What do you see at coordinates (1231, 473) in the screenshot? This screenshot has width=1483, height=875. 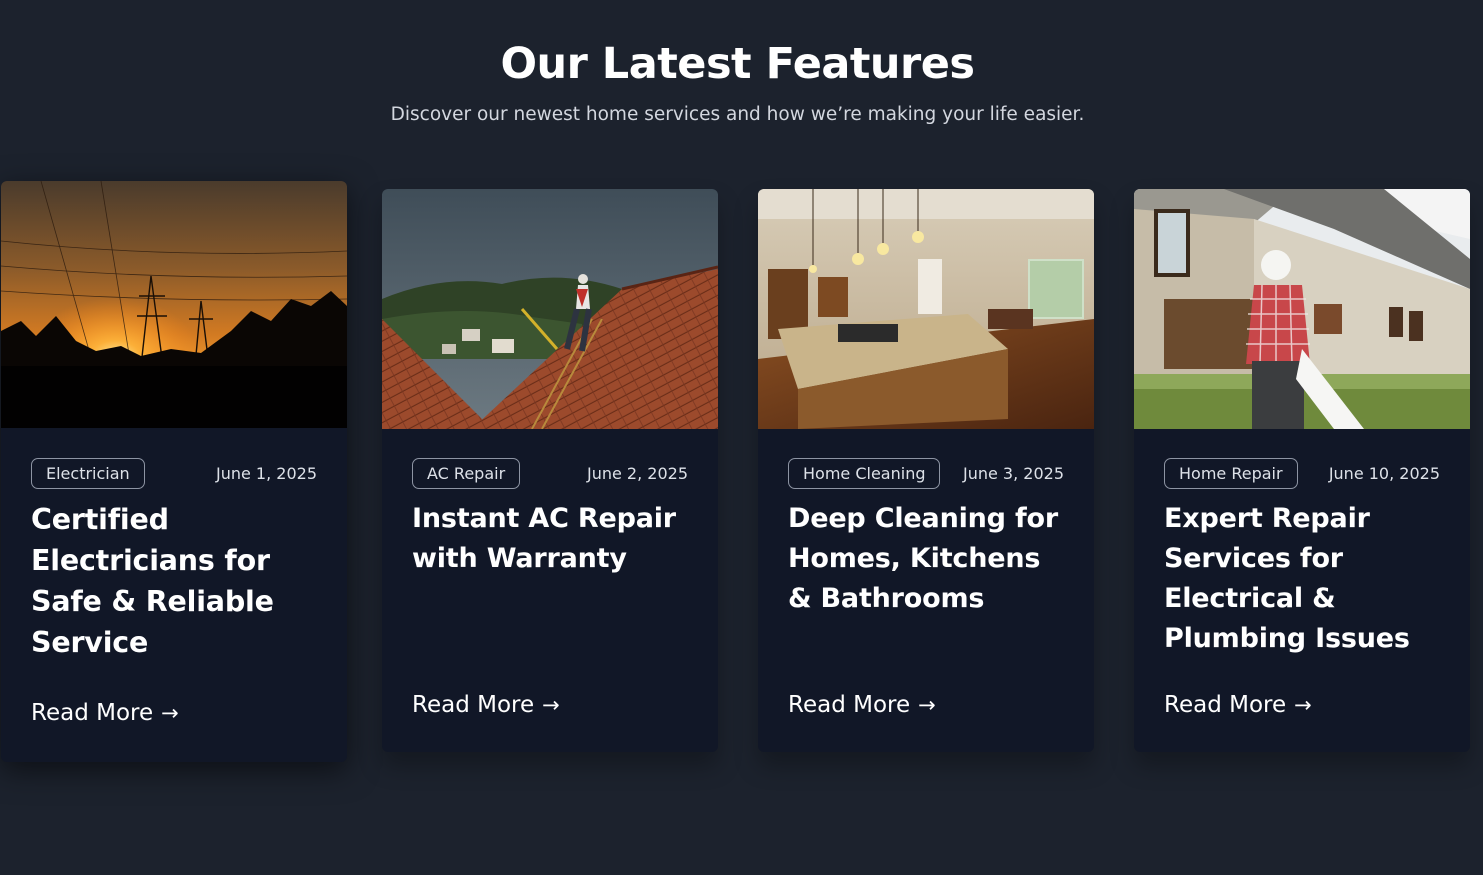 I see `category-badge: Home Repair` at bounding box center [1231, 473].